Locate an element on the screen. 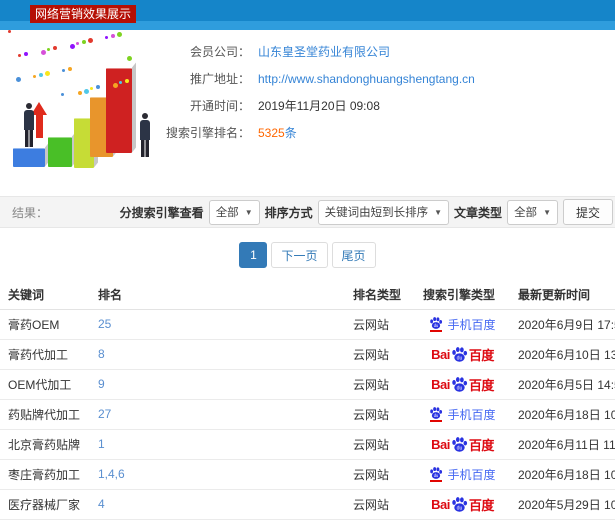 The image size is (615, 520). table-row: 膏药OEM 25 云网站 Bai du is located at coordinates (307, 324).